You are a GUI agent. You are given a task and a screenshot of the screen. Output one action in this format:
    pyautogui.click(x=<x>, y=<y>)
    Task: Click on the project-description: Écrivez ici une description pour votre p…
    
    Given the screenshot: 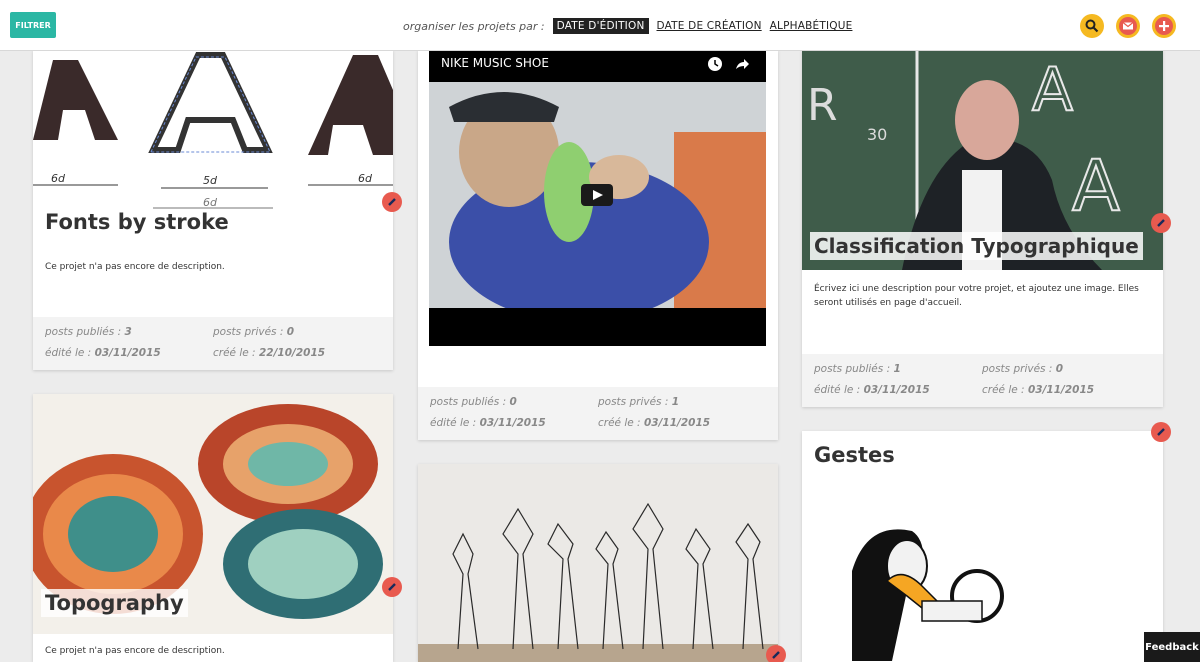 What is the action you would take?
    pyautogui.click(x=976, y=296)
    